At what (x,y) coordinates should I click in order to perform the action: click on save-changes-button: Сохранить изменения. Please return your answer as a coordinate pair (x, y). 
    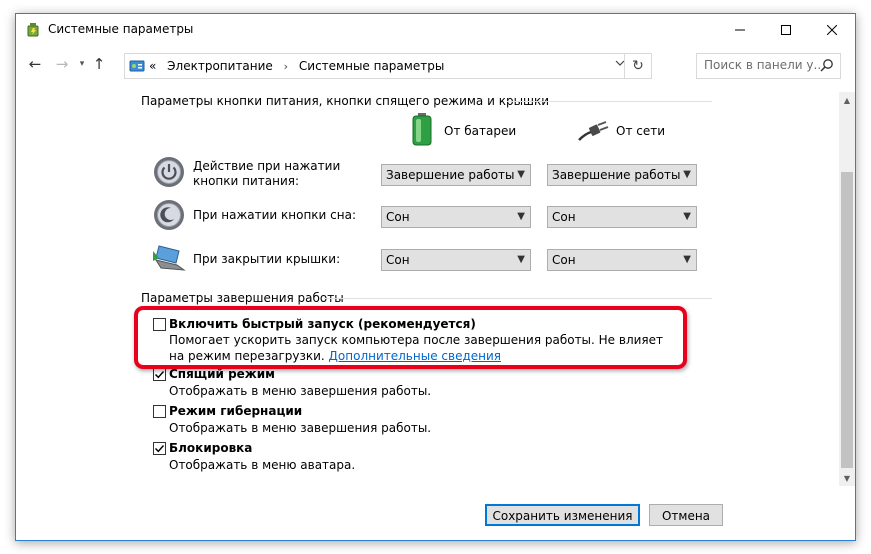
    Looking at the image, I should click on (562, 515).